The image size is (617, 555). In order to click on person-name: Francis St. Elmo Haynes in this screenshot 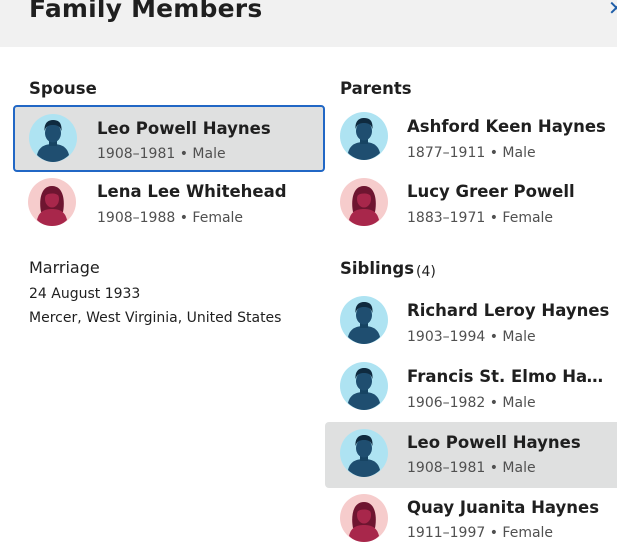, I will do `click(509, 376)`.